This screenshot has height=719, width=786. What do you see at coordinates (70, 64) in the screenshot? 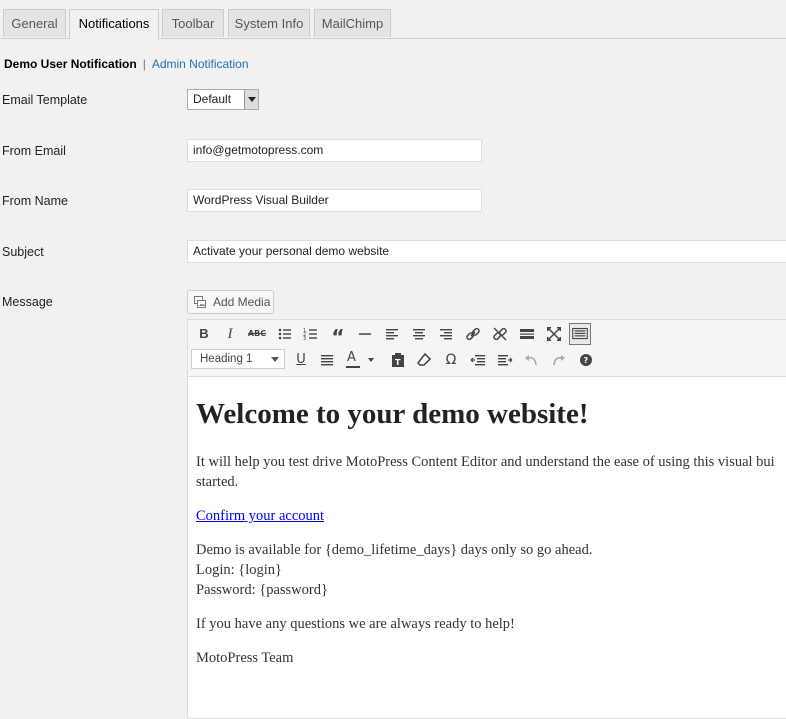
I see `subnav-current: Demo User Notification` at bounding box center [70, 64].